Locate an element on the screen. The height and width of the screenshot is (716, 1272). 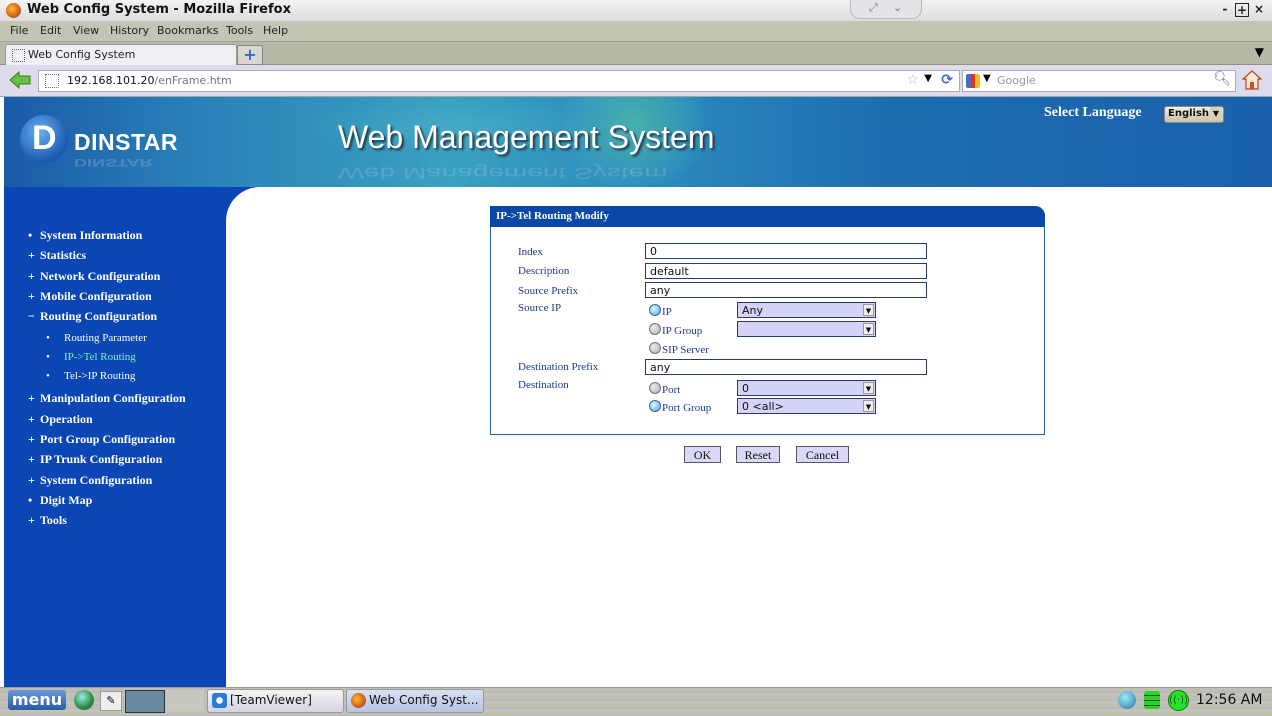
destination-radio-port: Port is located at coordinates (664, 389).